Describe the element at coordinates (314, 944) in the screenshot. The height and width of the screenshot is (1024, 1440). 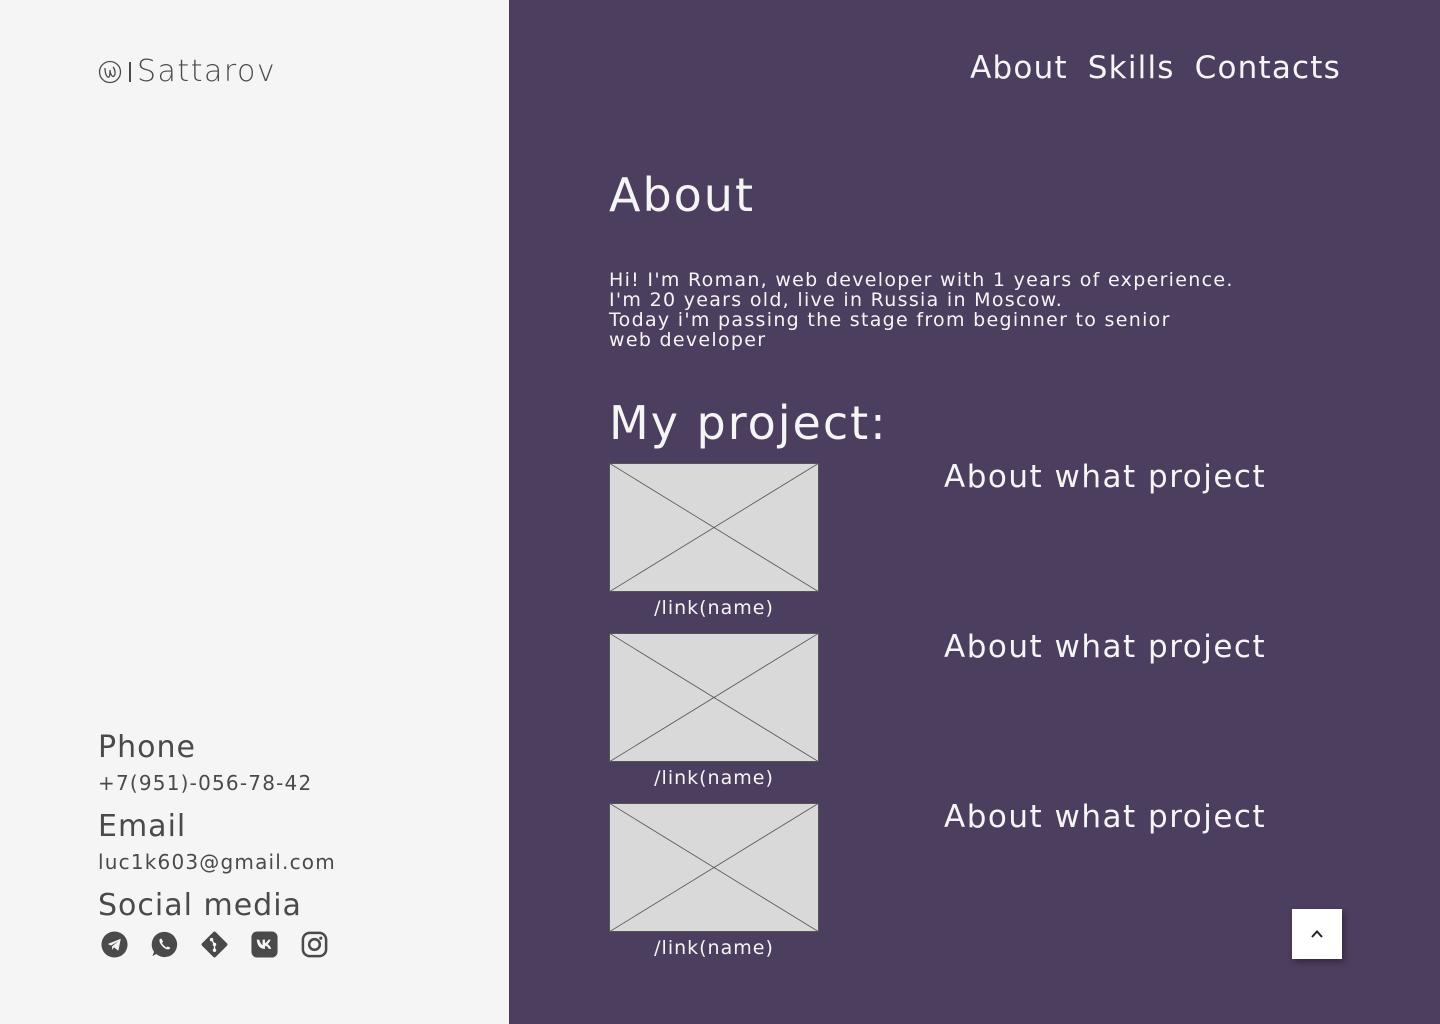
I see `instagram-icon` at that location.